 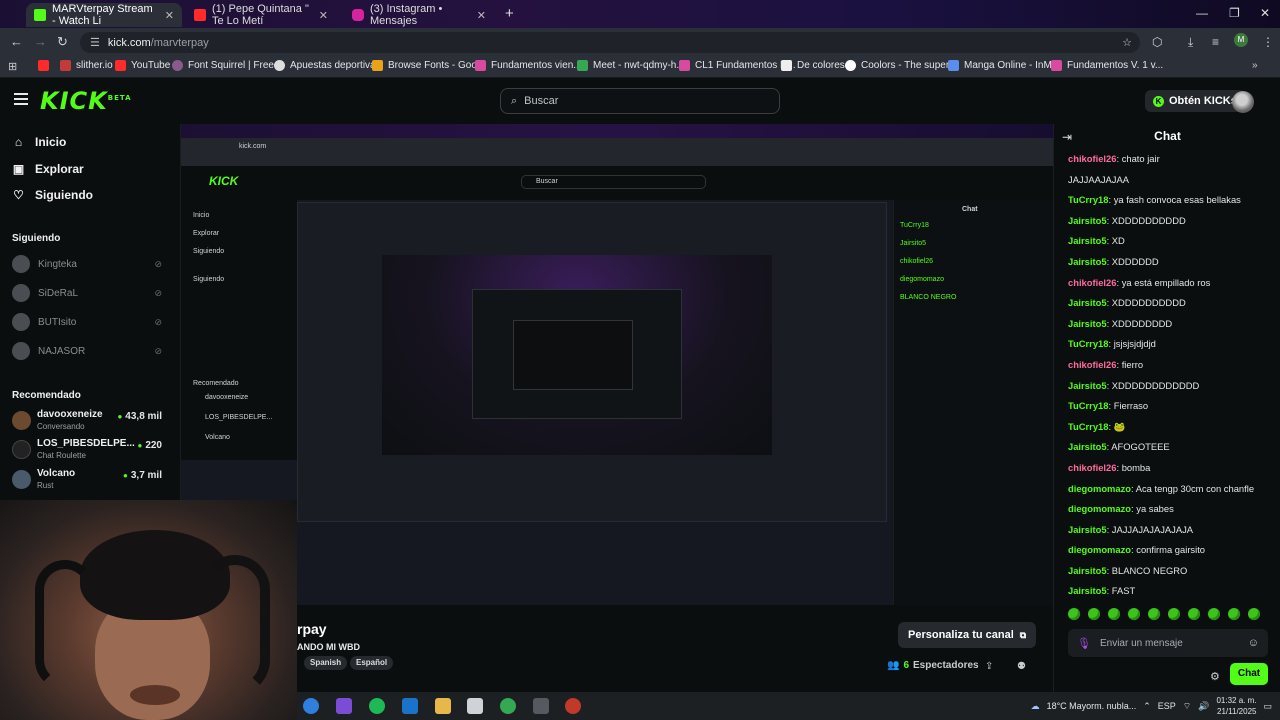 What do you see at coordinates (39, 142) in the screenshot?
I see `nav-inicio: ⌂ Inicio` at bounding box center [39, 142].